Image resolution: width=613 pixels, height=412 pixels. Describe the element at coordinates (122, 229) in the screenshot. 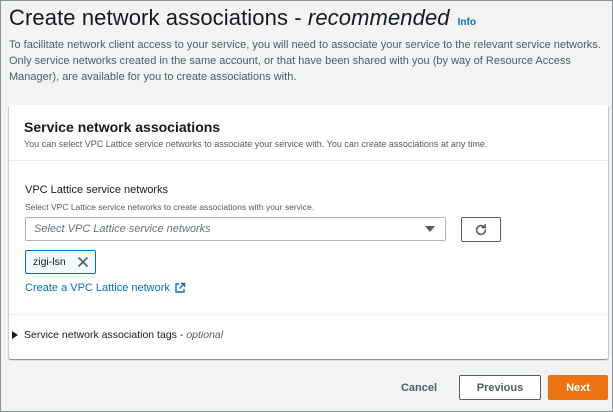

I see `select-placeholder: Select VPC Lattice service networks` at that location.